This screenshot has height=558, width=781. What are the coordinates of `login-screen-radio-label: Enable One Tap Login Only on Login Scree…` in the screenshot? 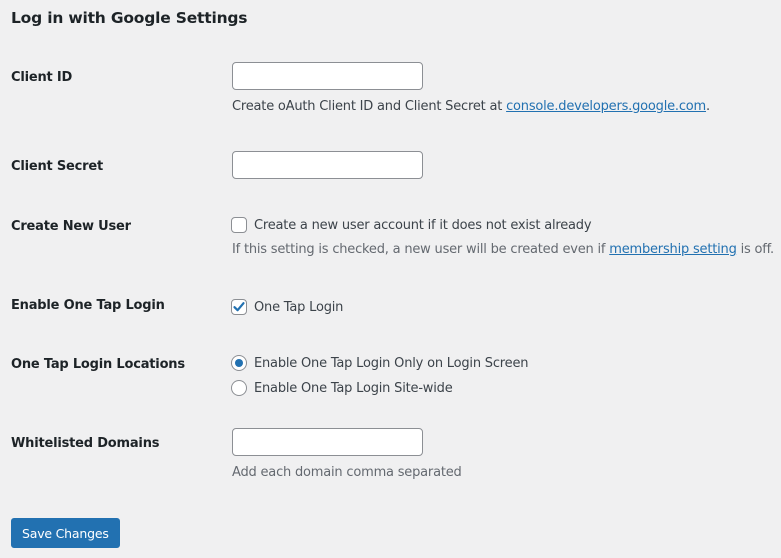 It's located at (391, 363).